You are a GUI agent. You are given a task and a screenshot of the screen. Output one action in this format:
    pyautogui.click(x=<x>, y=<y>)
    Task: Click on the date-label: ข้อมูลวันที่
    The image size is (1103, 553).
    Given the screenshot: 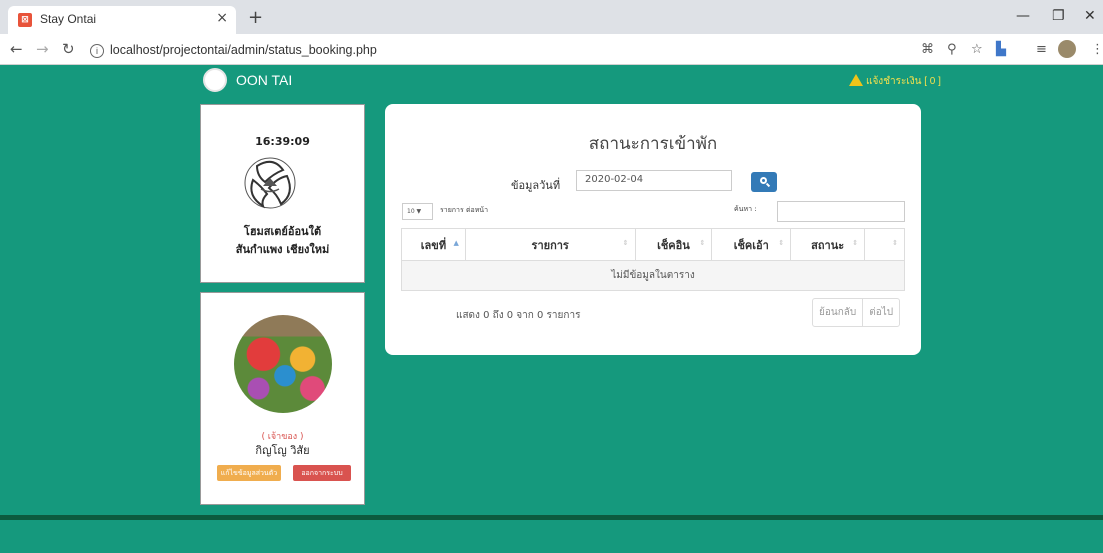 What is the action you would take?
    pyautogui.click(x=536, y=185)
    